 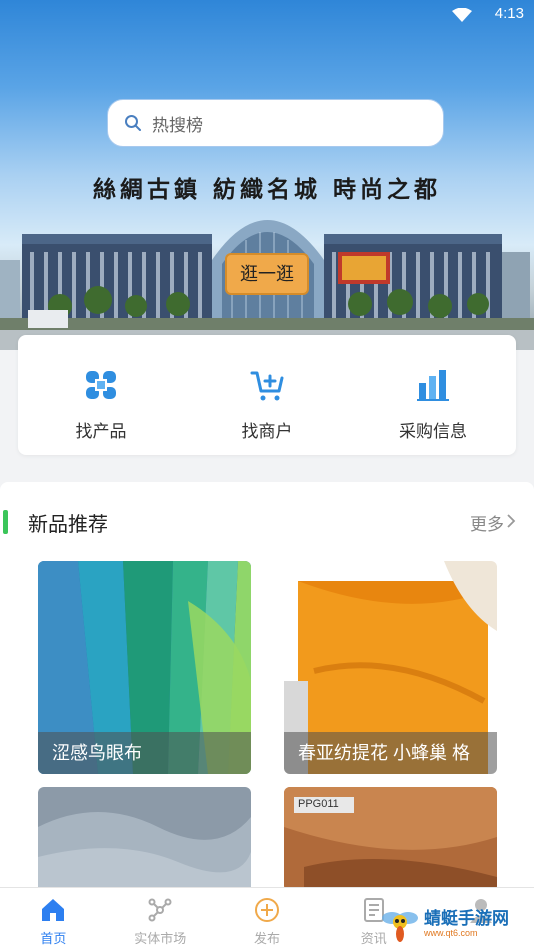 I want to click on dragonfly-logo-icon, so click(x=400, y=927).